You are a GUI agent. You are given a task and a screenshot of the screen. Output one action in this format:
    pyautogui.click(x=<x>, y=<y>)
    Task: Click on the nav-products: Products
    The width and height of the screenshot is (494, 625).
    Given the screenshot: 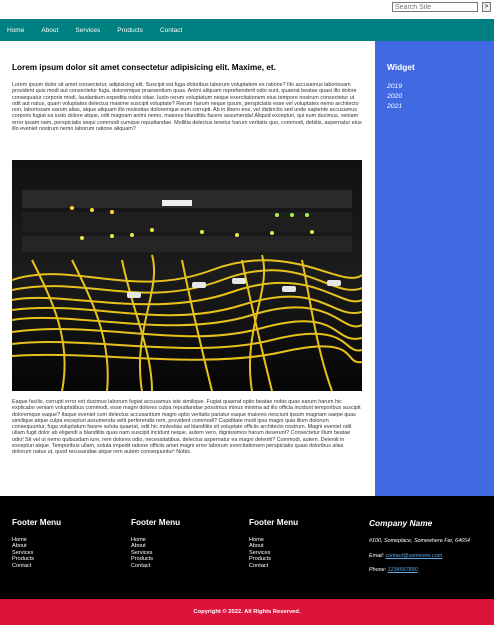 What is the action you would take?
    pyautogui.click(x=130, y=30)
    